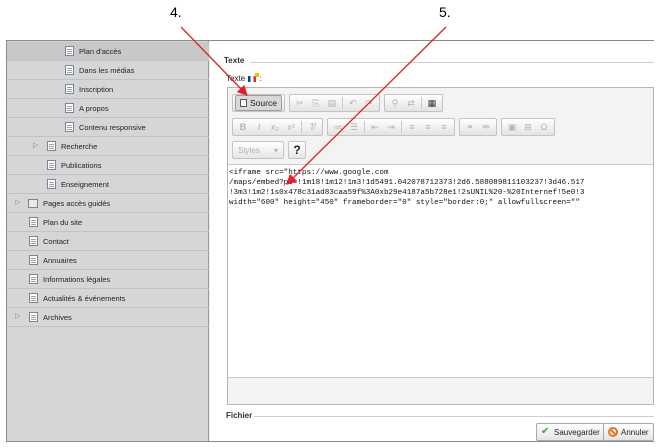 Image resolution: width=660 pixels, height=447 pixels. Describe the element at coordinates (391, 127) in the screenshot. I see `indent-icon: ⇥` at that location.